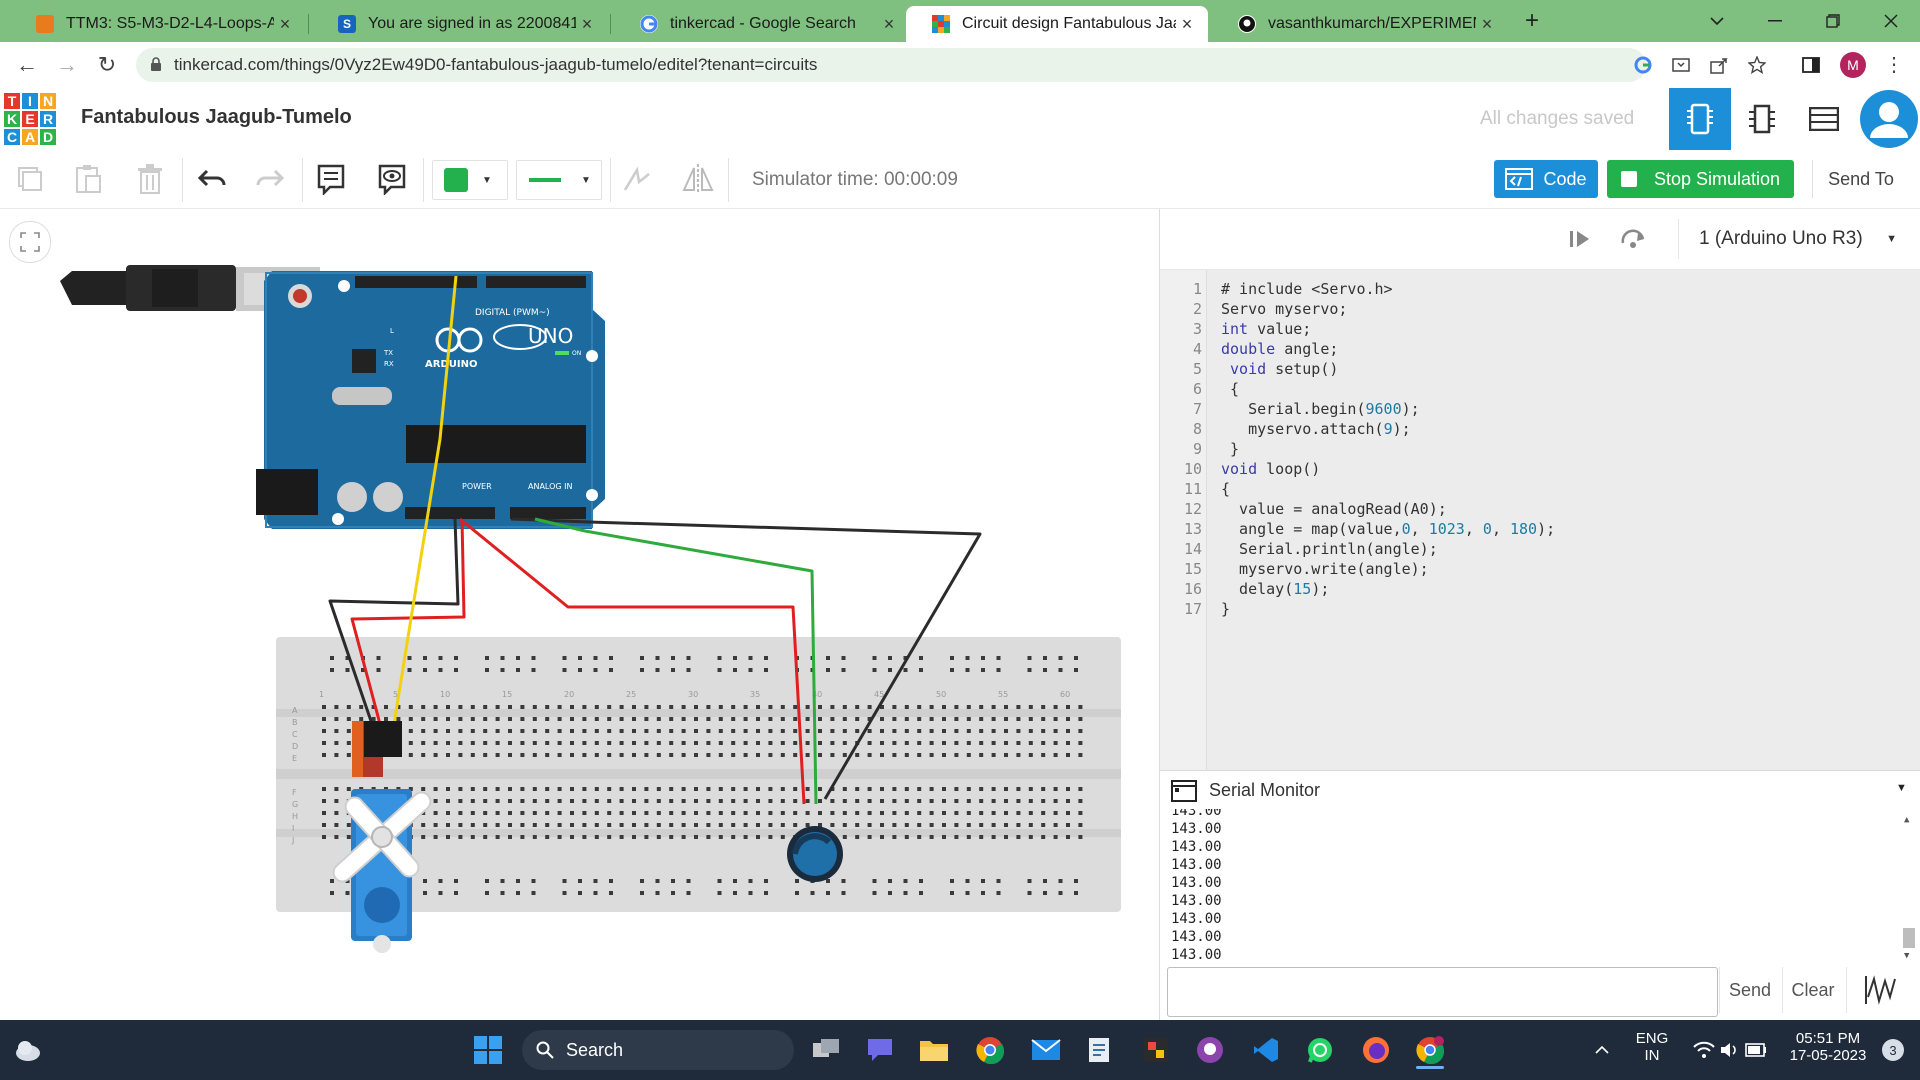 The image size is (1920, 1080). Describe the element at coordinates (1266, 1050) in the screenshot. I see `vscode-icon` at that location.